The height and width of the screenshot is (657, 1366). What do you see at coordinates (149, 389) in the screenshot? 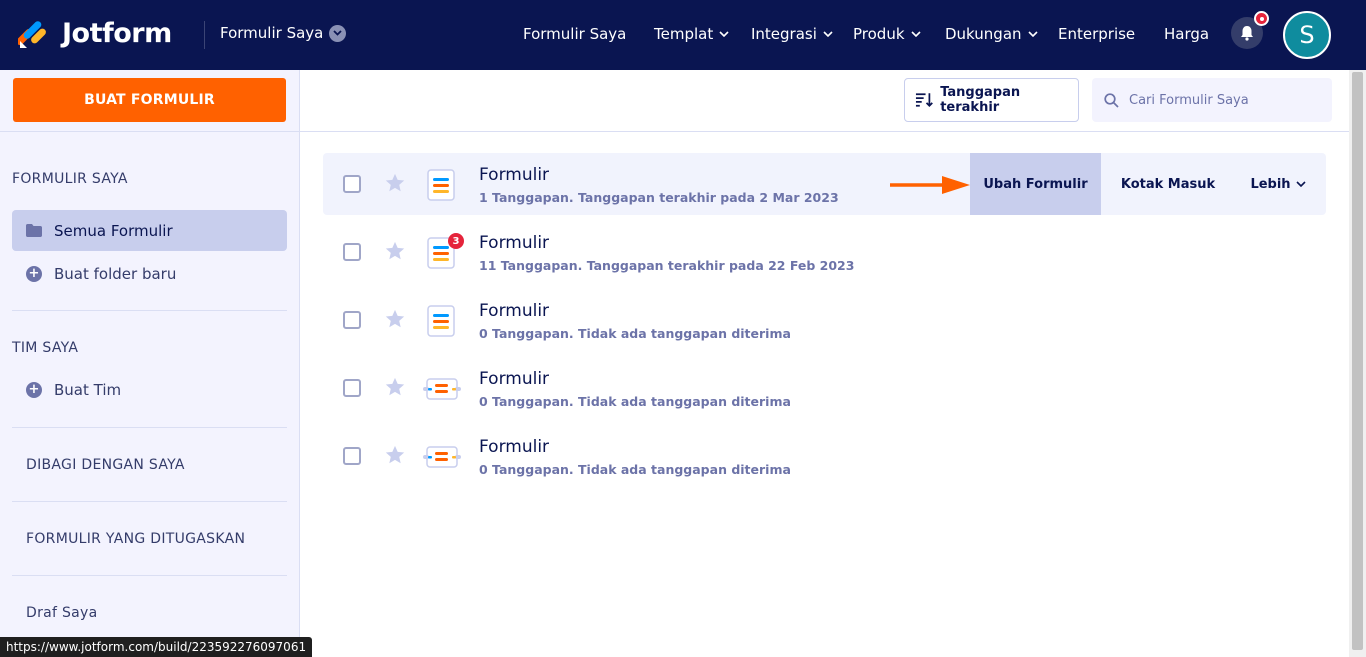
I see `sidebar-item-create-team: + Buat Tim` at bounding box center [149, 389].